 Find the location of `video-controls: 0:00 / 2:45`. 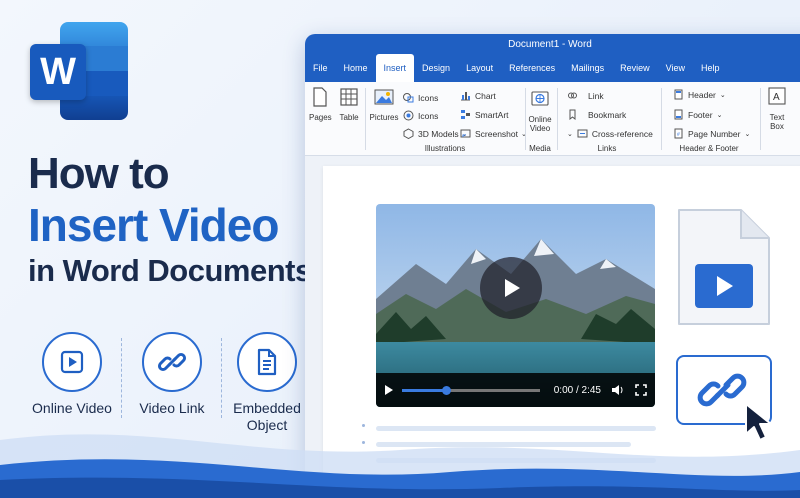

video-controls: 0:00 / 2:45 is located at coordinates (515, 390).